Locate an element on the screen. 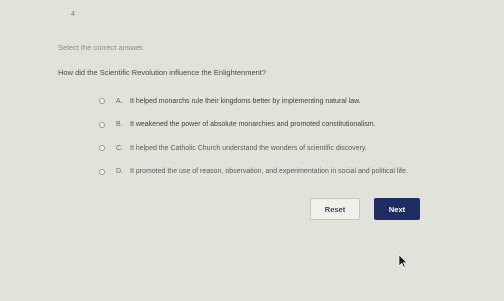  radio-button-a is located at coordinates (102, 101).